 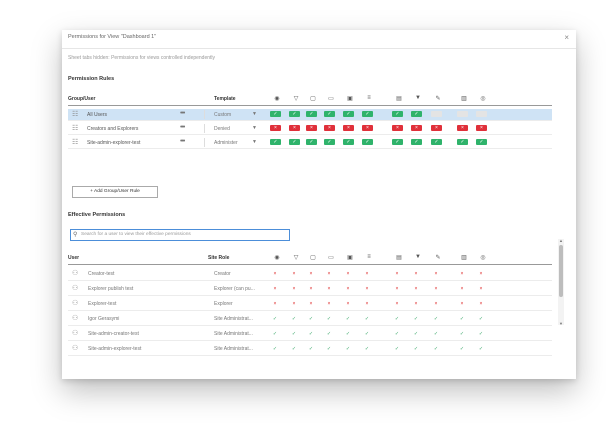 I want to click on scroll-up-icon: ▲, so click(x=561, y=240).